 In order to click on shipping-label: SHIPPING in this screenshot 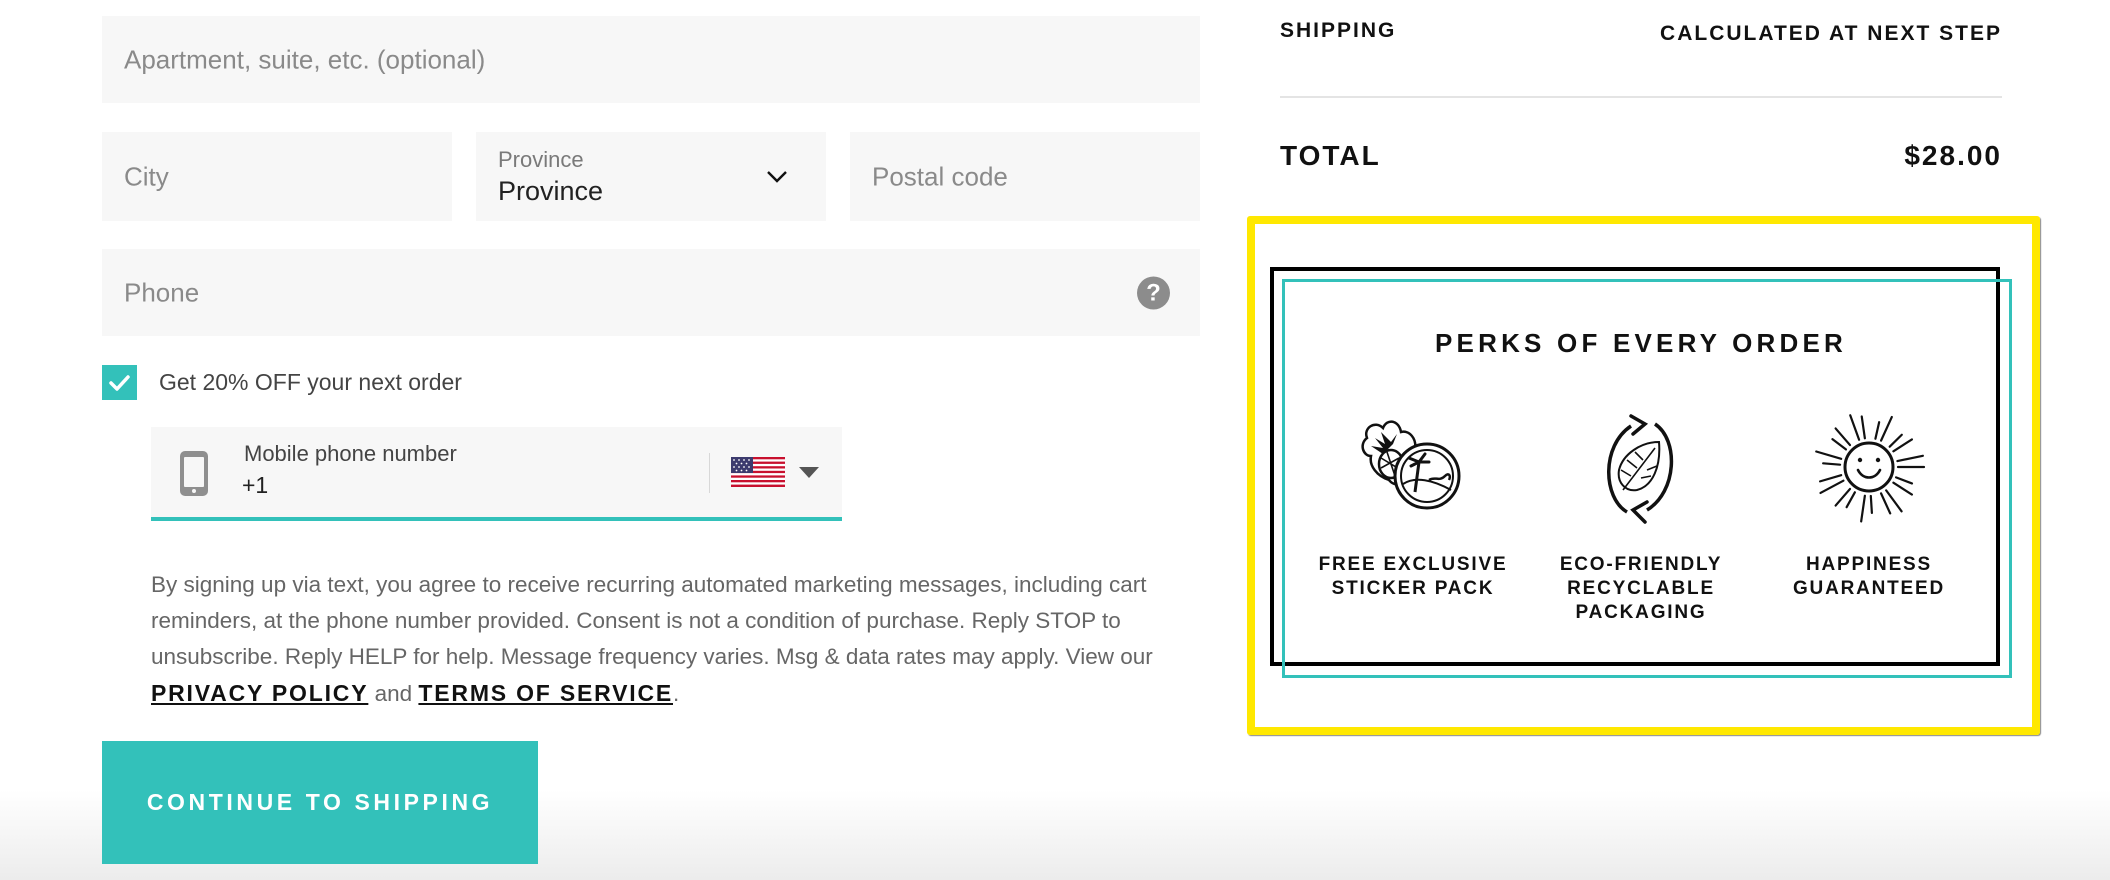, I will do `click(1338, 30)`.